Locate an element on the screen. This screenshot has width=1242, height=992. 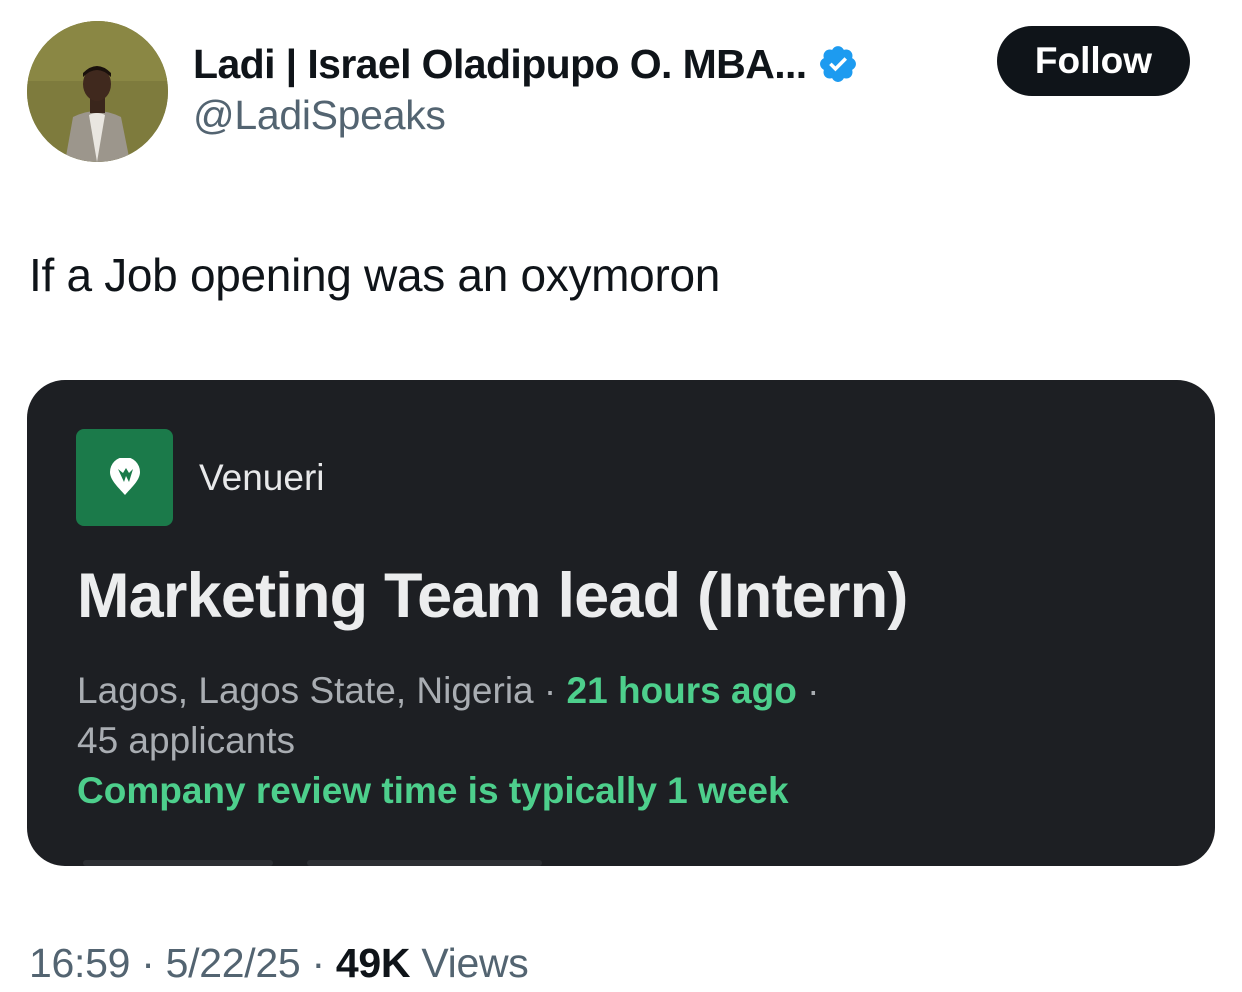
tweet-time: 16:59 is located at coordinates (79, 963).